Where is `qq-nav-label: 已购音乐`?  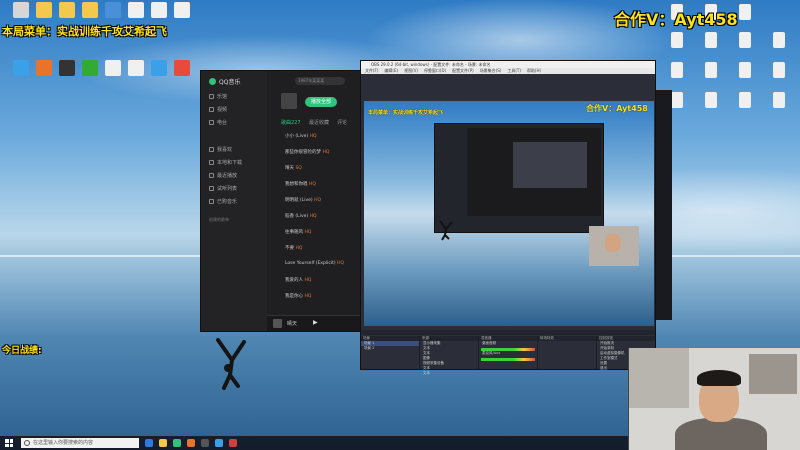 qq-nav-label: 已购音乐 is located at coordinates (227, 202).